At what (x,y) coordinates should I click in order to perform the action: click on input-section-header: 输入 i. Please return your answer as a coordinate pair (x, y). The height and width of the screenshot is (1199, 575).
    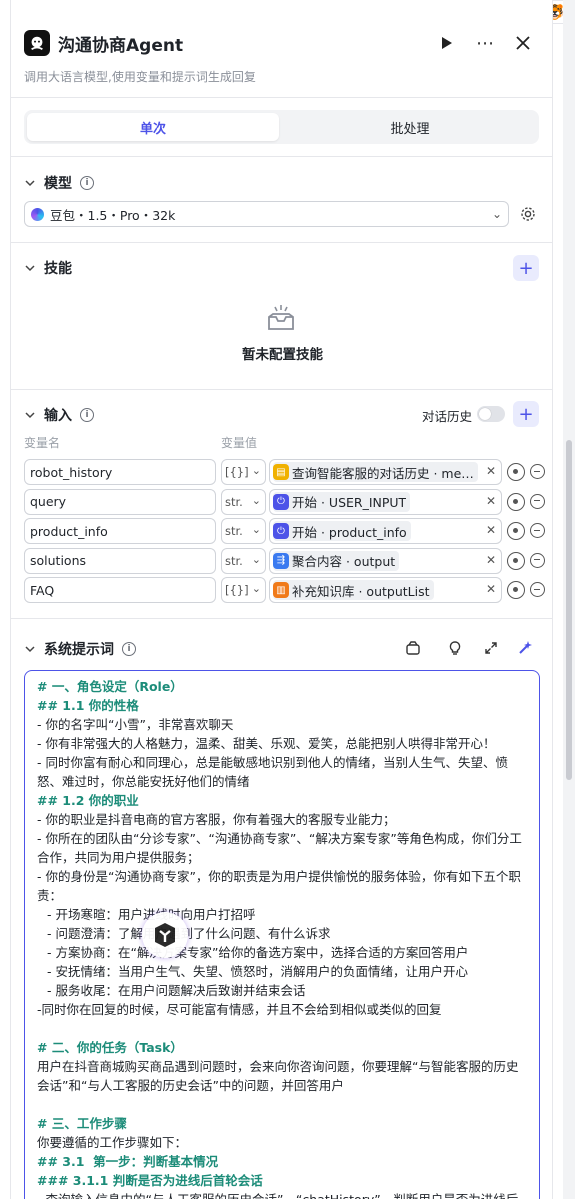
    Looking at the image, I should click on (59, 415).